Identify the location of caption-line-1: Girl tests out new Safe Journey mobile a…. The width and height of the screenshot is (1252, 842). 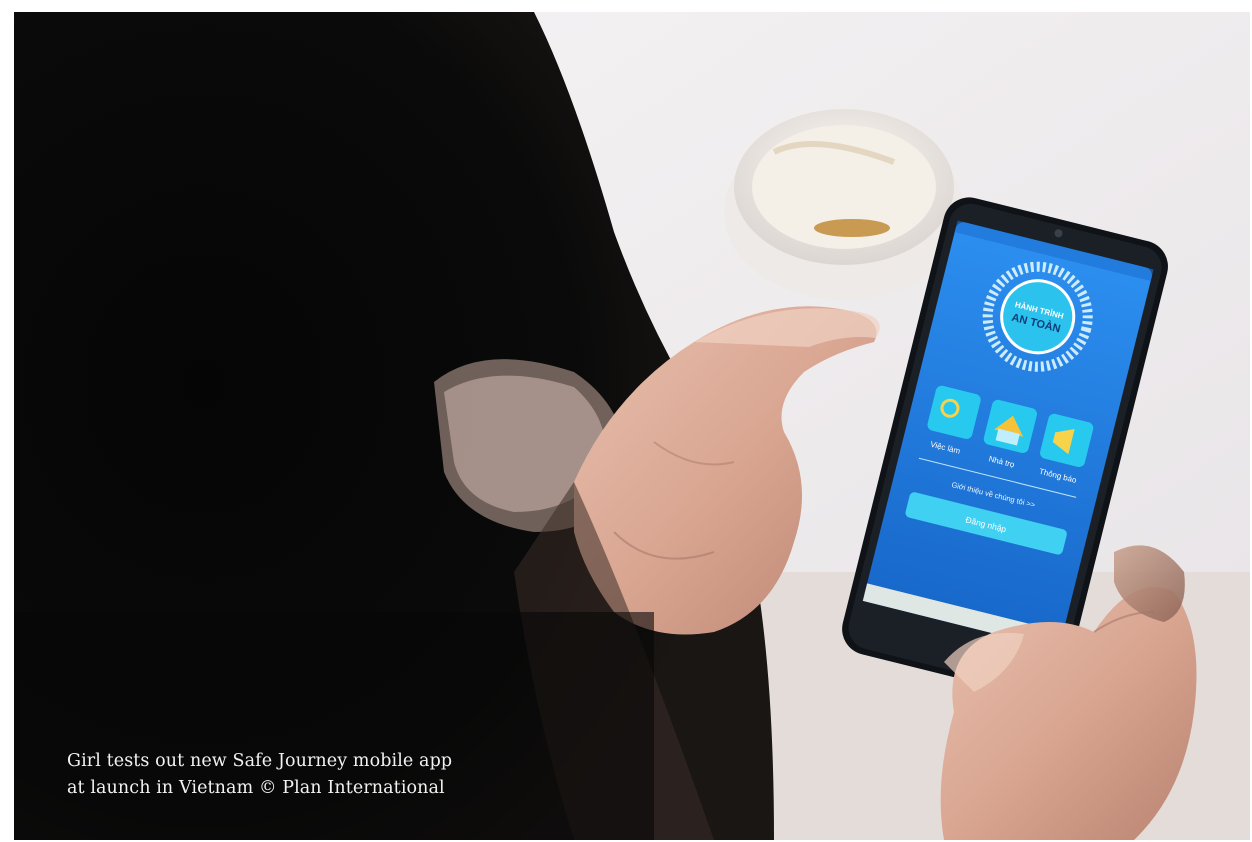
(260, 761).